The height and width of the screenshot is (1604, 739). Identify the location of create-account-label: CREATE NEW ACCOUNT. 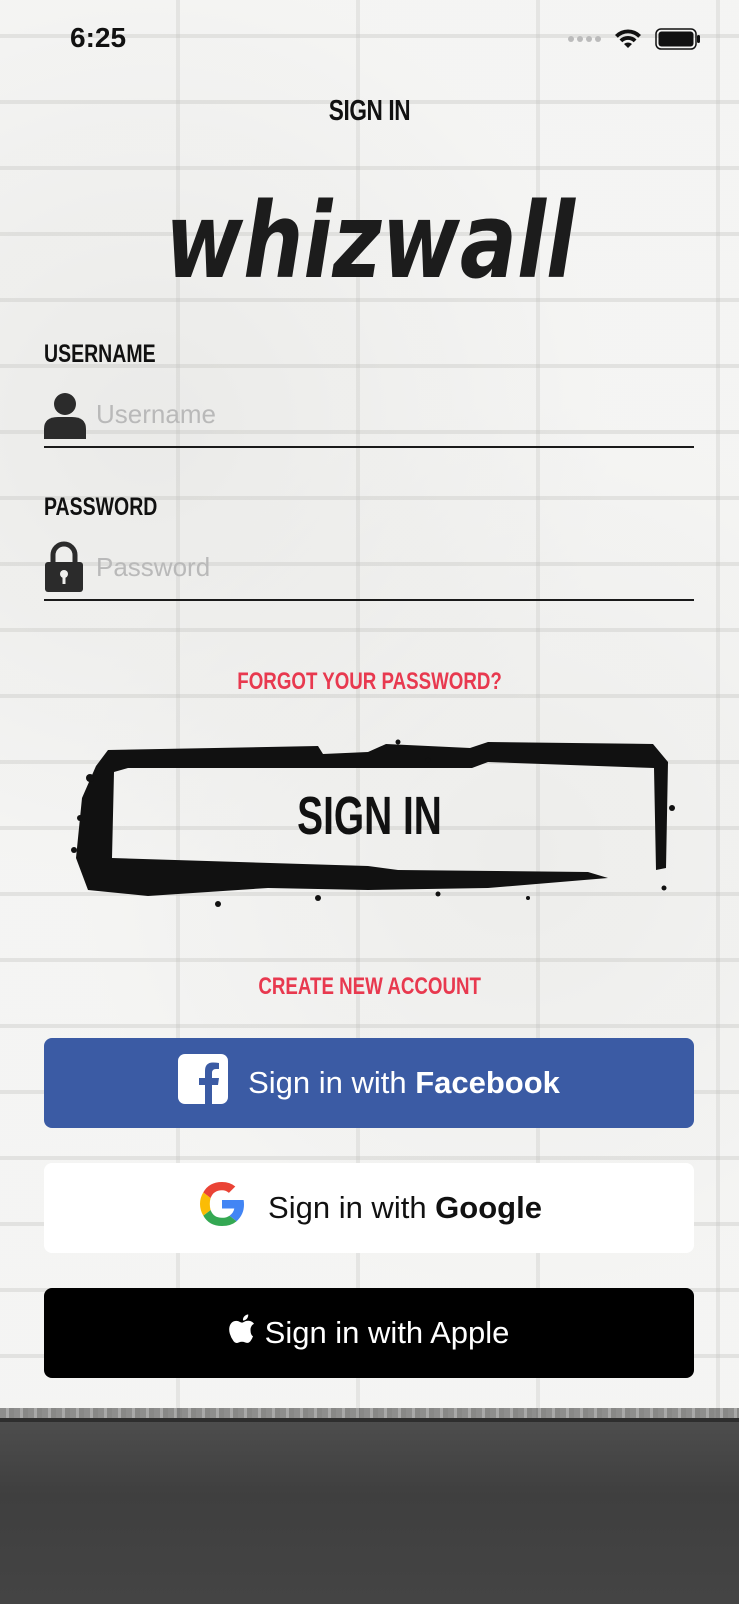
(369, 986).